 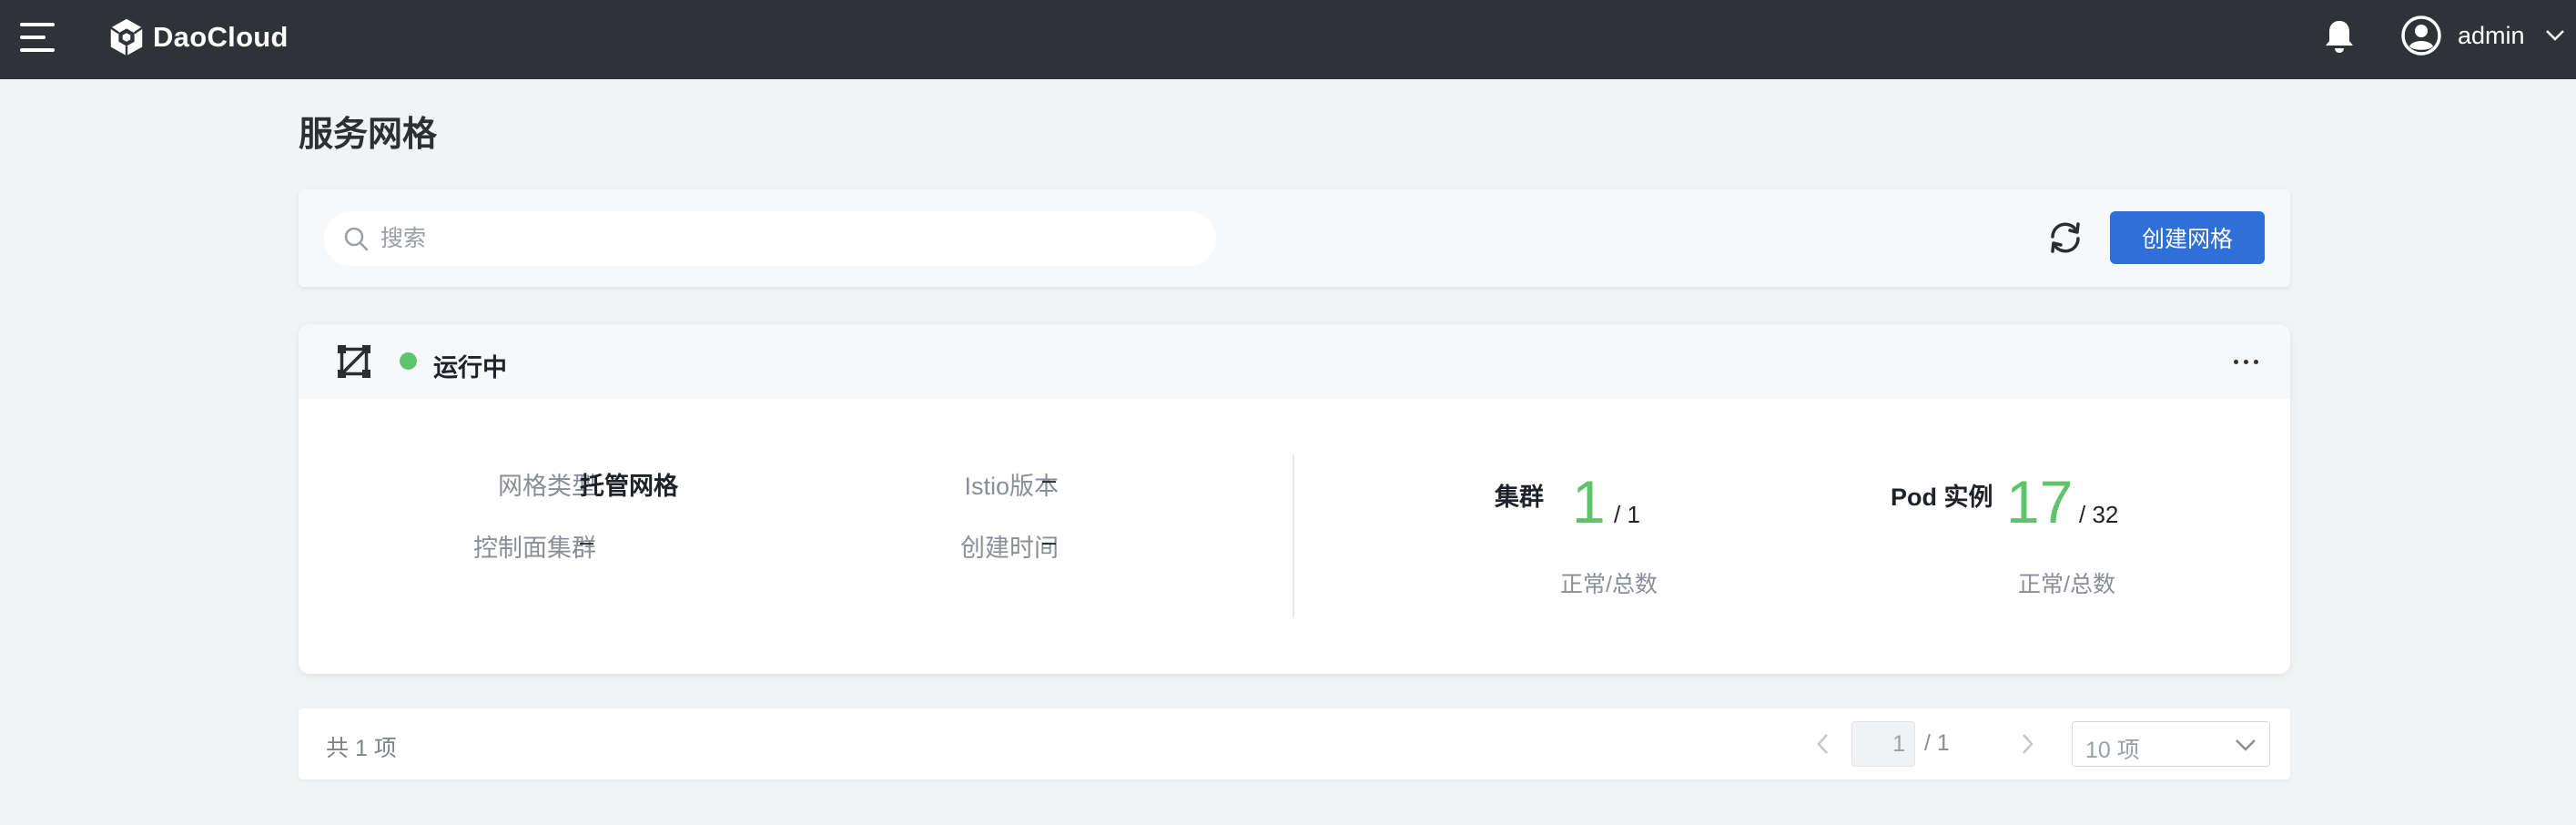 What do you see at coordinates (361, 748) in the screenshot?
I see `total-count: 共 1 项` at bounding box center [361, 748].